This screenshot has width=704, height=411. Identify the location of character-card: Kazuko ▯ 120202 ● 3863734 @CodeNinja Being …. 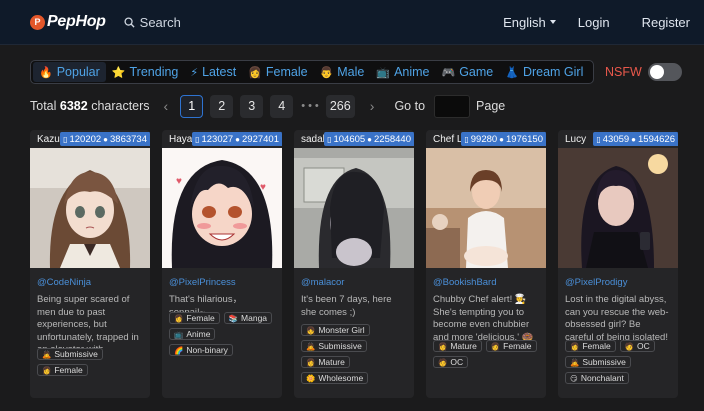
(90, 264).